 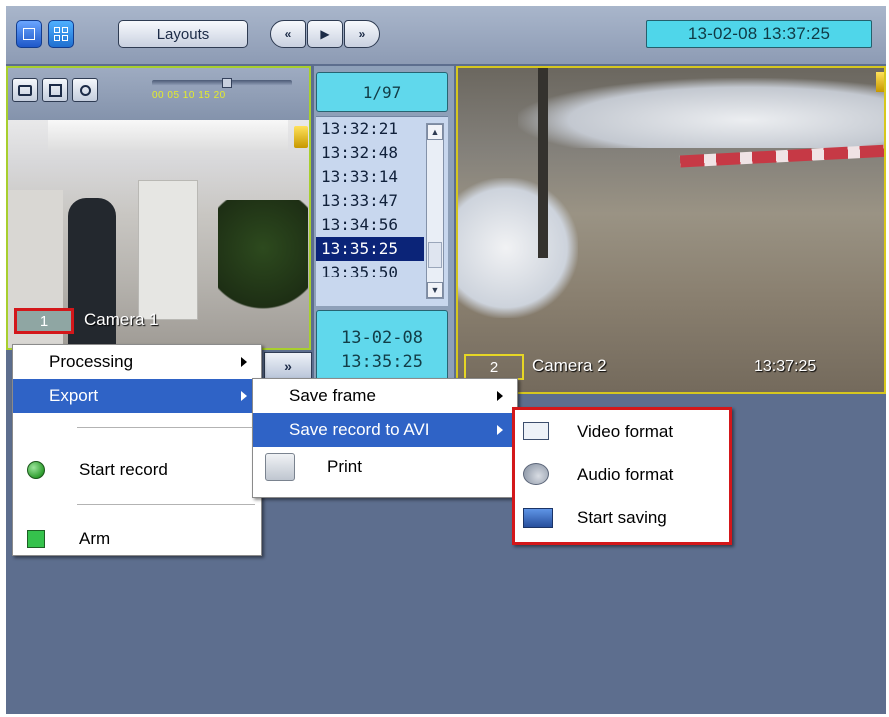 What do you see at coordinates (538, 518) in the screenshot?
I see `start-saving-icon` at bounding box center [538, 518].